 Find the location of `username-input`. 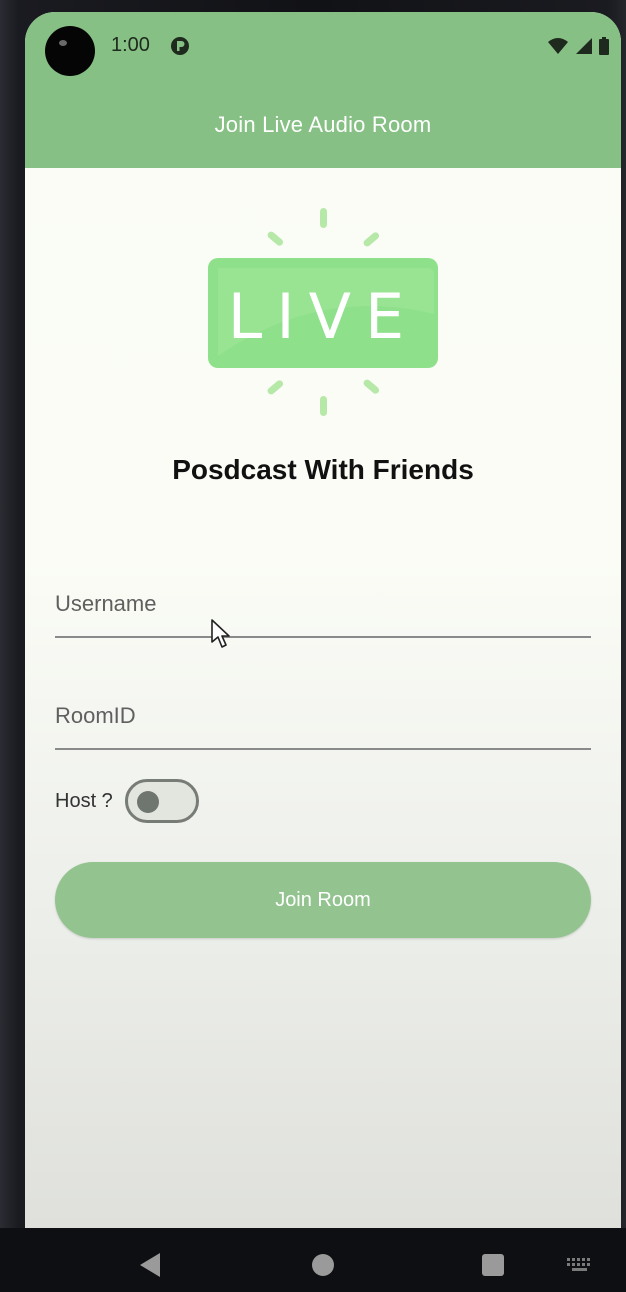

username-input is located at coordinates (323, 604).